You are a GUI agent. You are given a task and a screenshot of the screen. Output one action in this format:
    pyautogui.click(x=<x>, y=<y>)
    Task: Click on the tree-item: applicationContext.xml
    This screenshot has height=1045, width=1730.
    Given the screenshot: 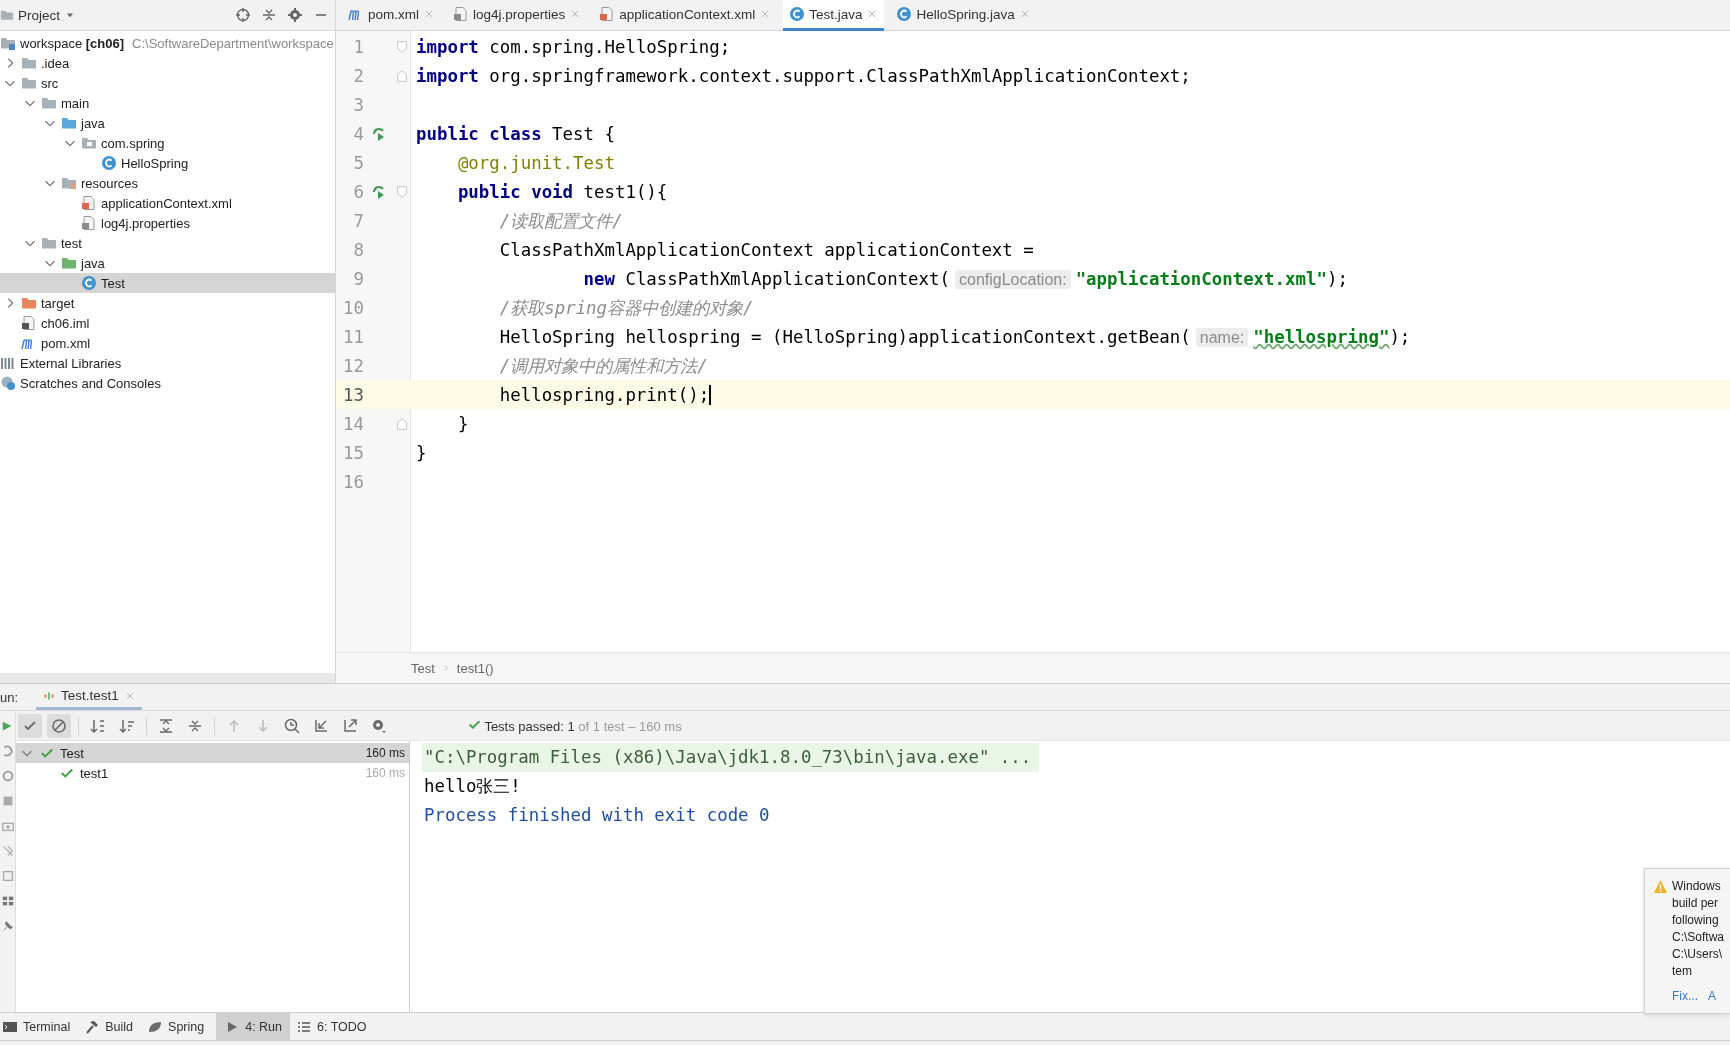 What is the action you would take?
    pyautogui.click(x=167, y=203)
    